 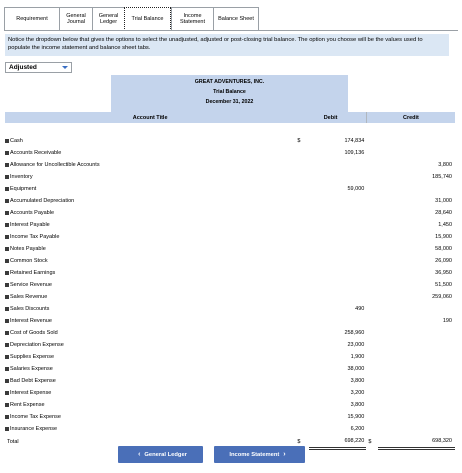 I want to click on account-title-cell: Inventory, so click(x=150, y=177).